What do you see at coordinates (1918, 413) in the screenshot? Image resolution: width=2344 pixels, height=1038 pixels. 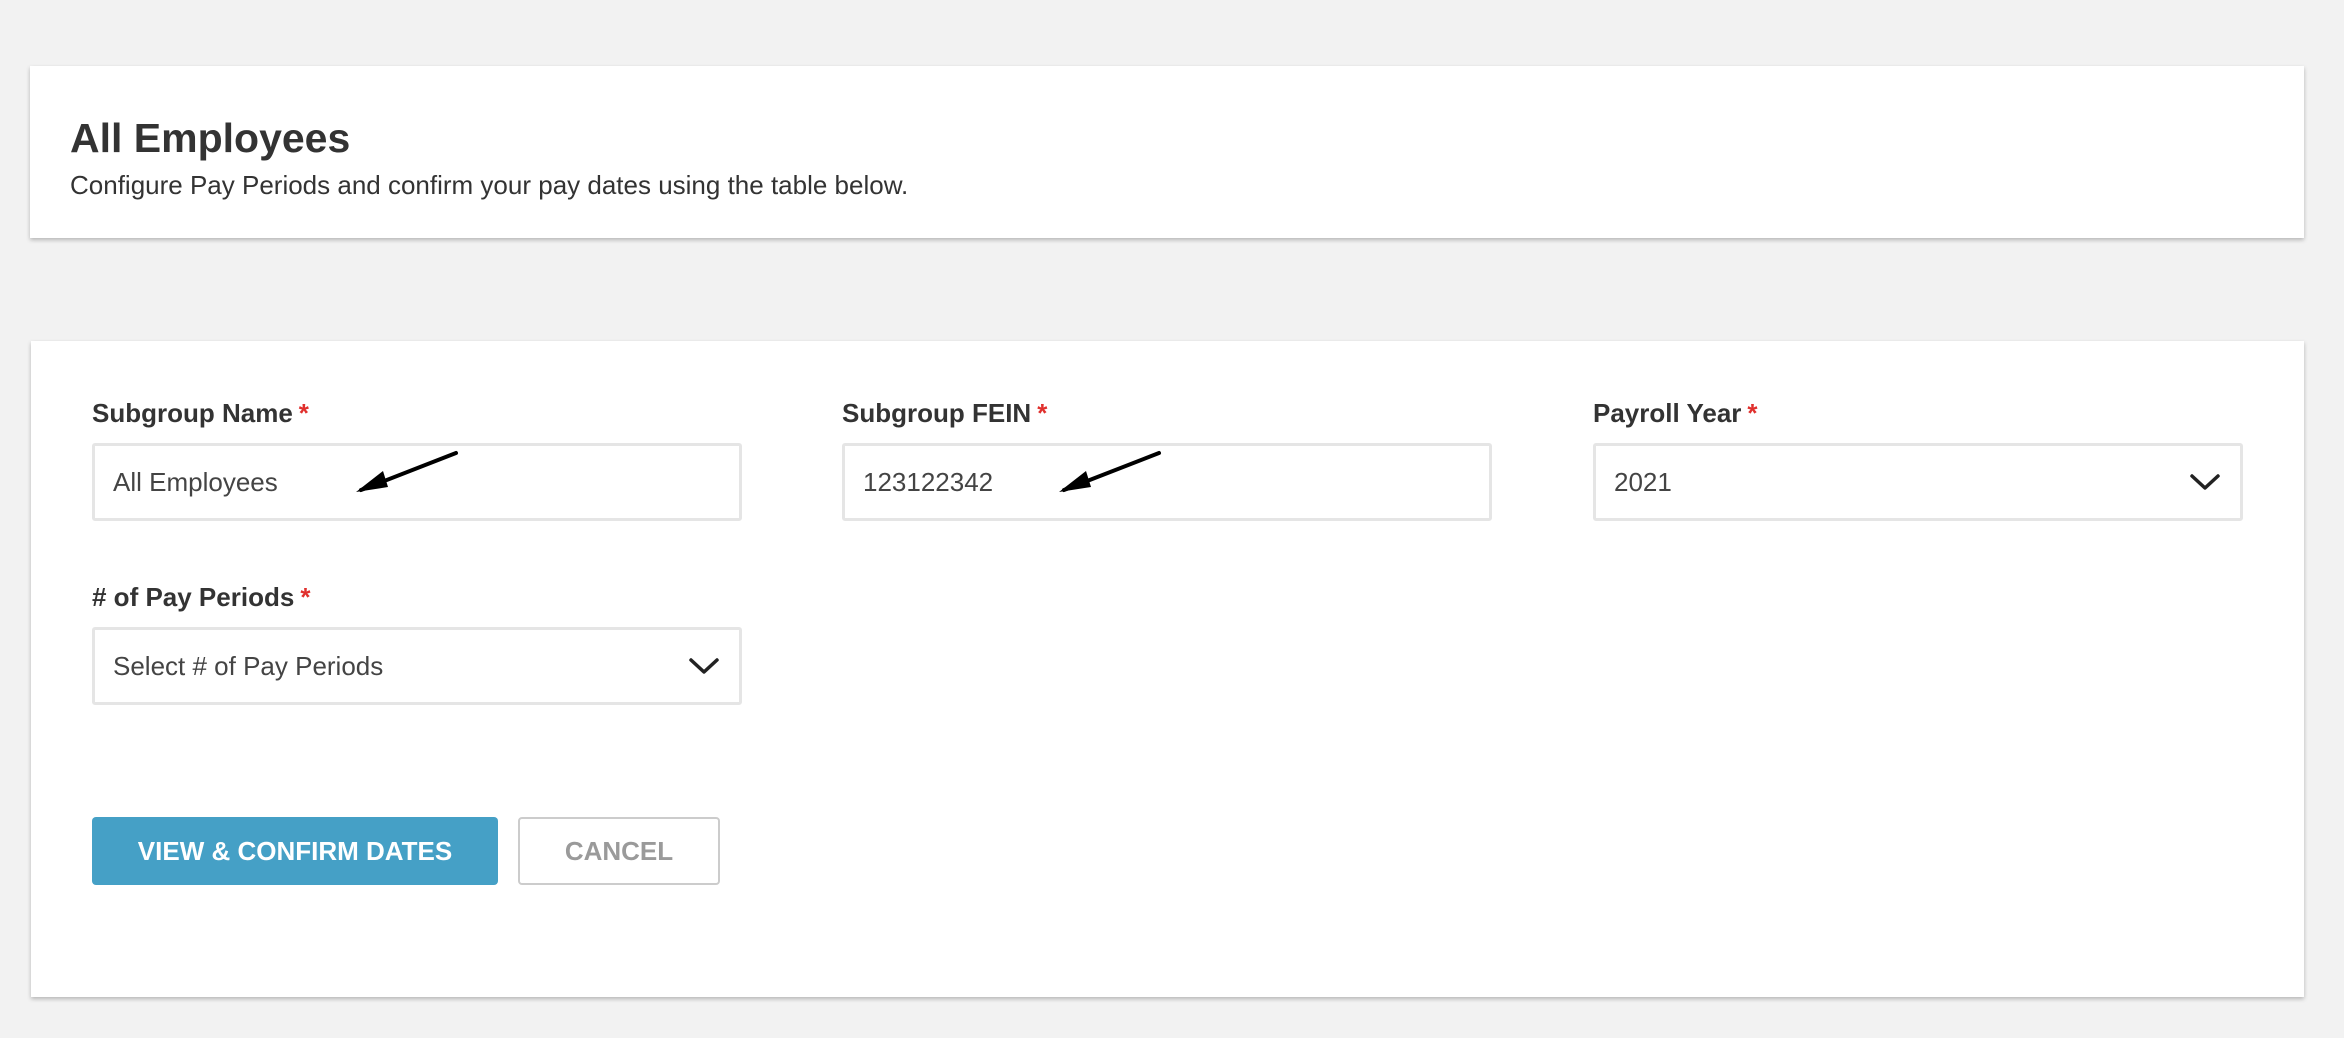 I see `payroll-year-label: Payroll Year *` at bounding box center [1918, 413].